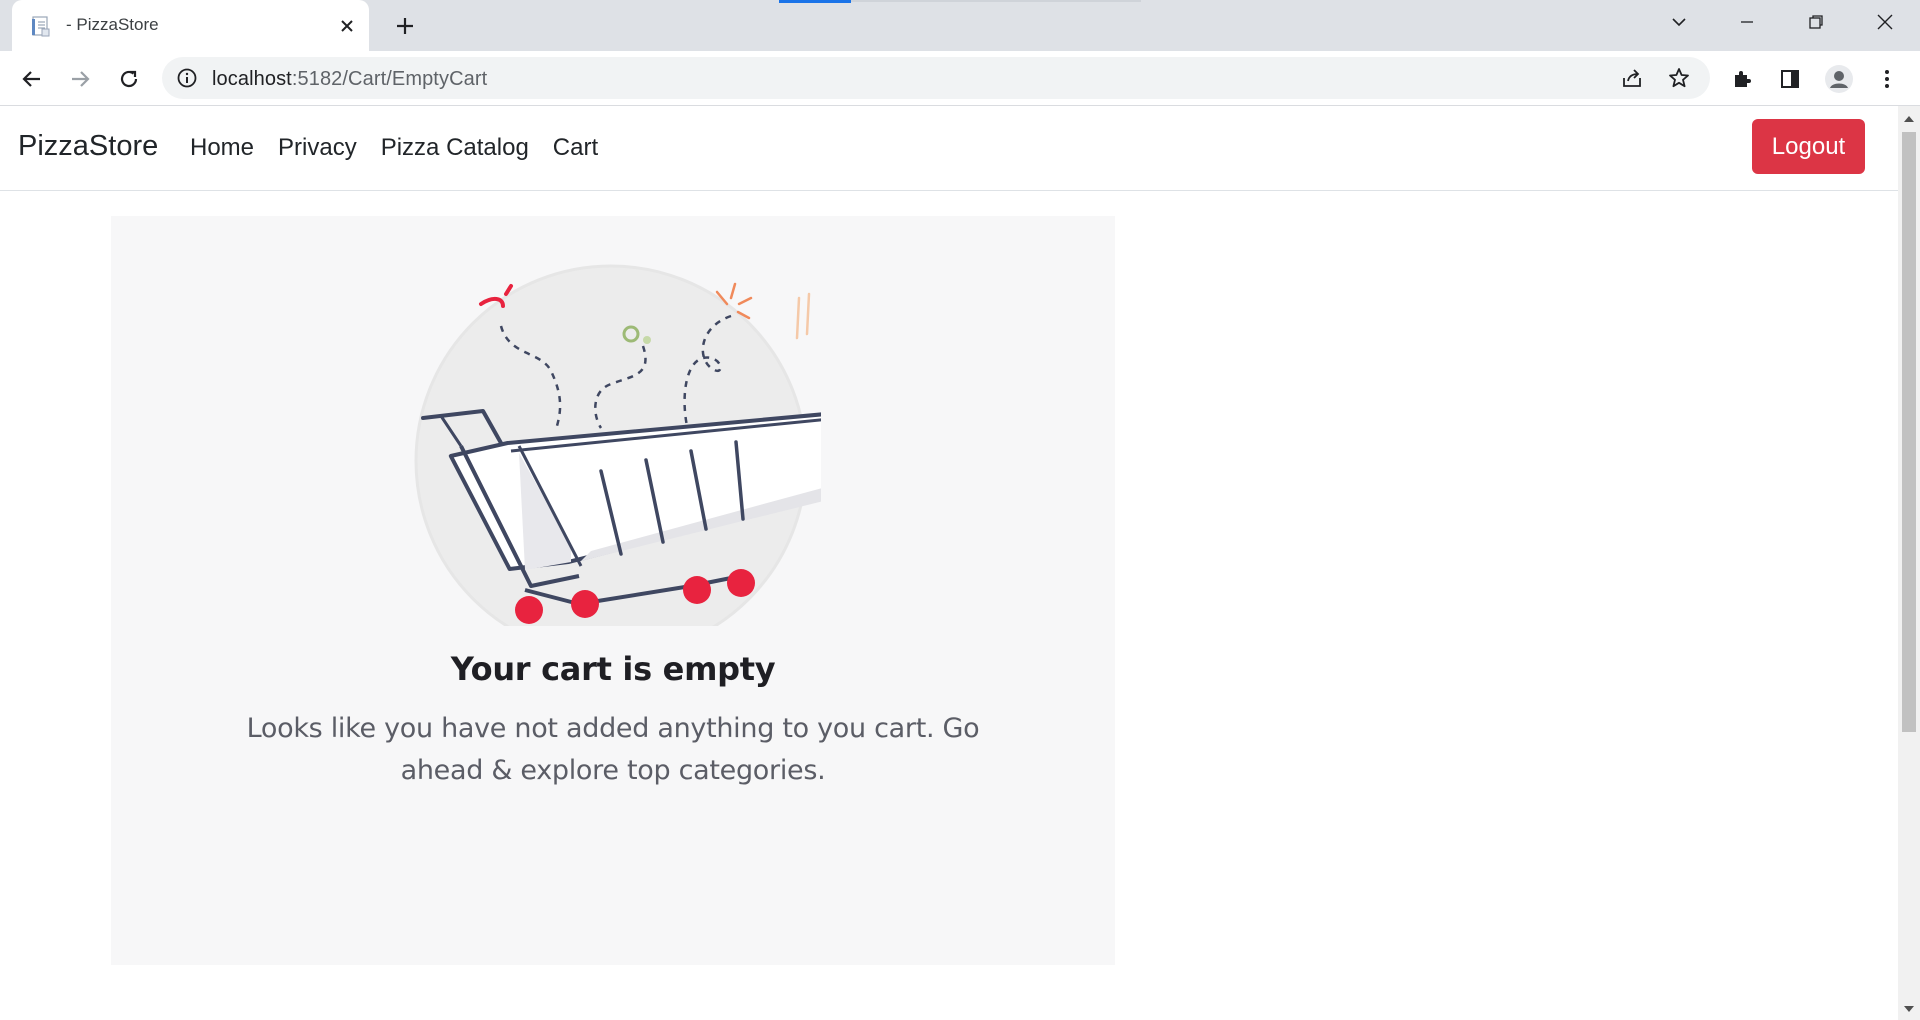 This screenshot has height=1020, width=1920. I want to click on scroll-up-arrow-icon, so click(1909, 119).